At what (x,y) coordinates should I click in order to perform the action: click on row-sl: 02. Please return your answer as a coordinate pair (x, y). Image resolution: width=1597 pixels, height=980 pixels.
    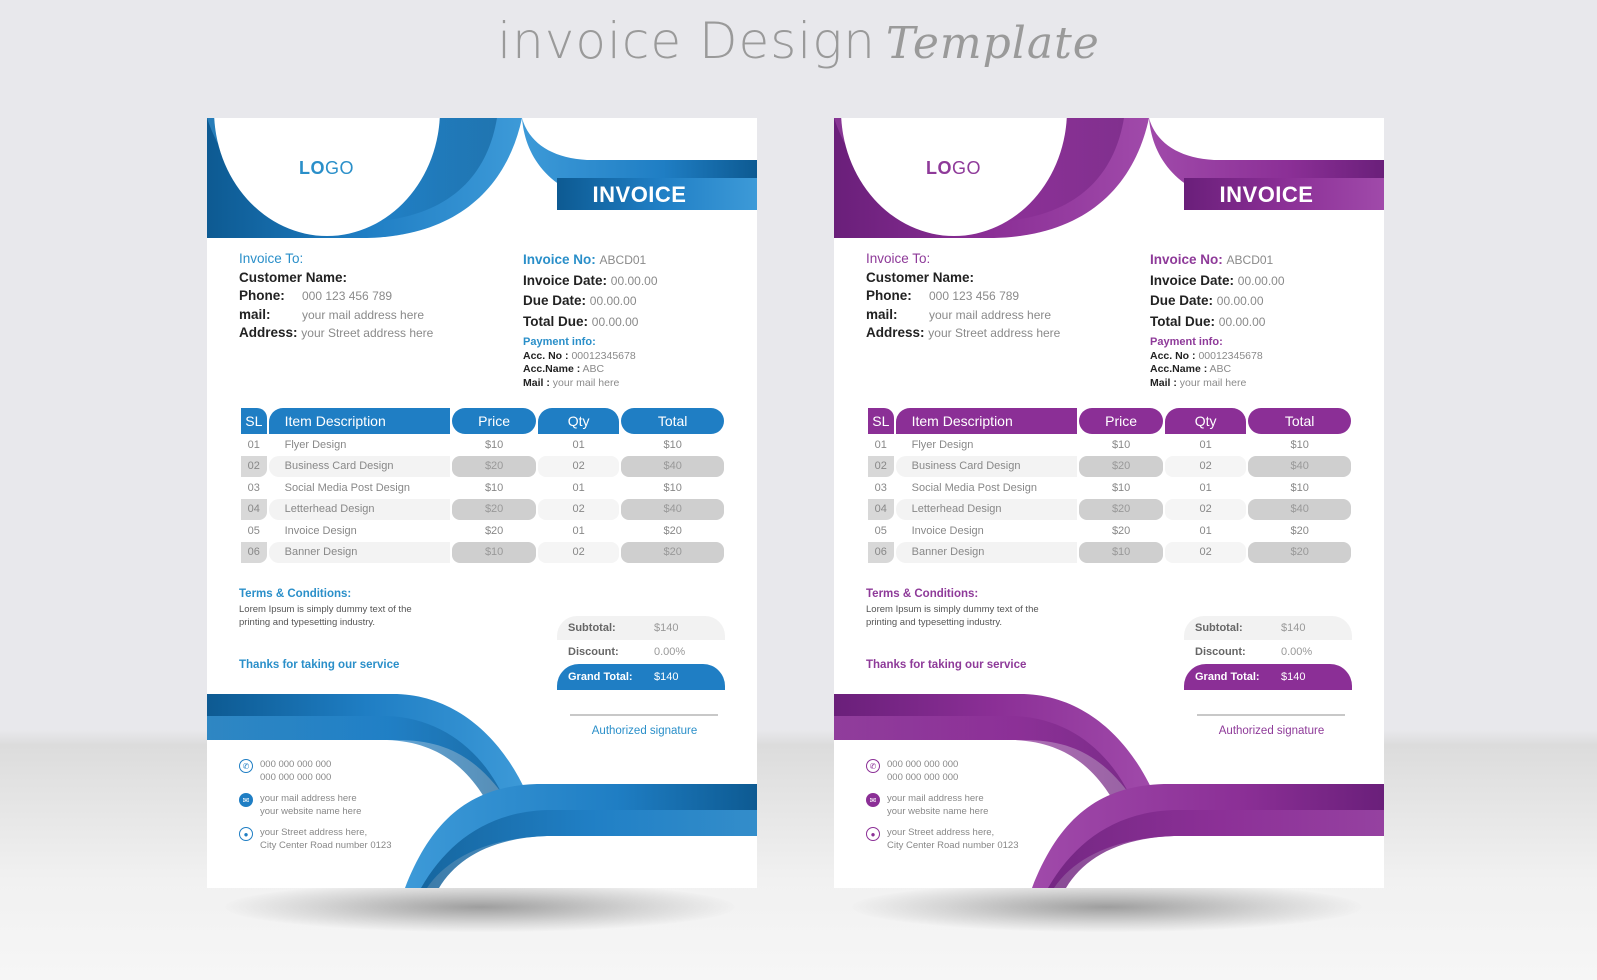
    Looking at the image, I should click on (254, 466).